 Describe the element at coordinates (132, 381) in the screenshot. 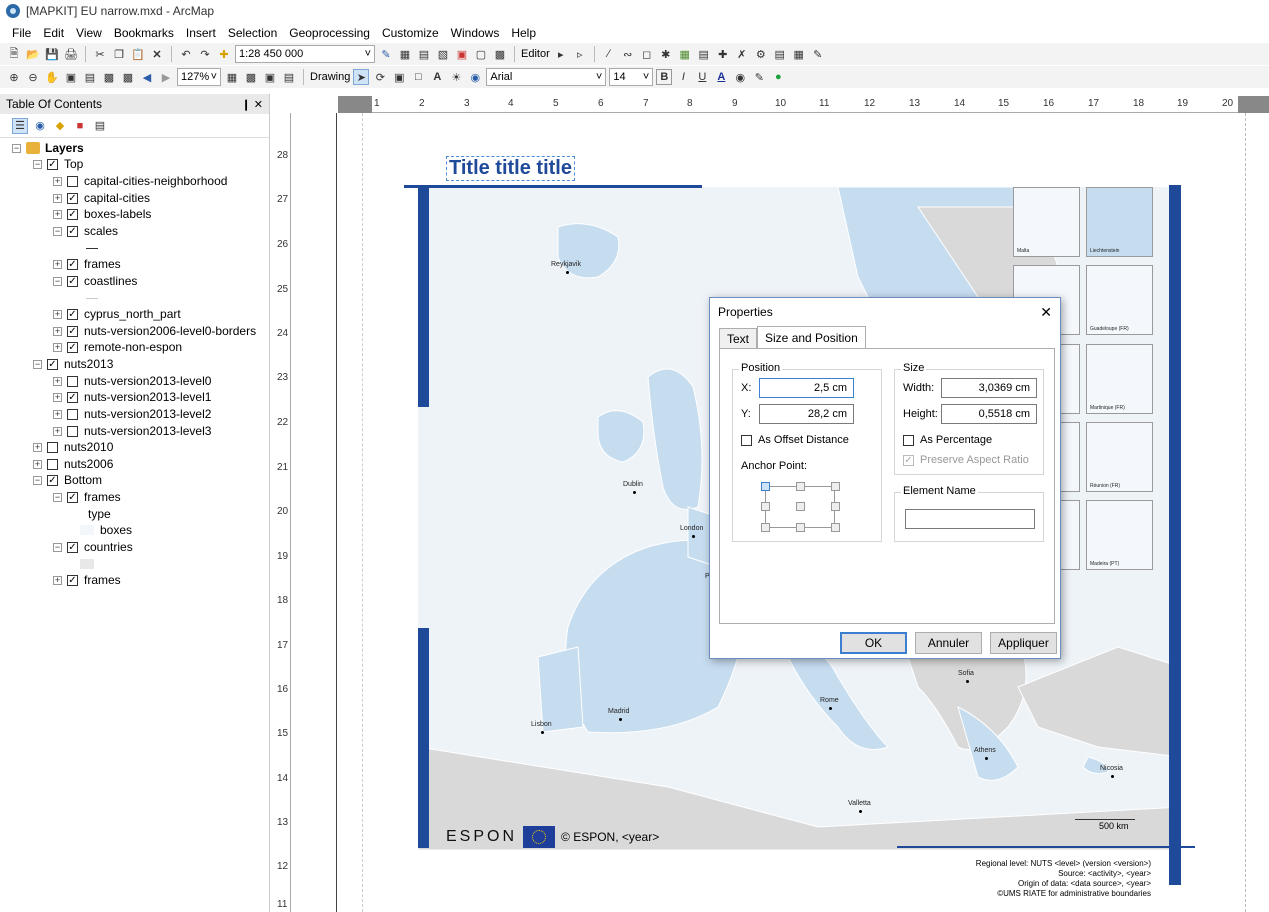

I see `tree-row-layer: + nuts-version2013-level0` at that location.